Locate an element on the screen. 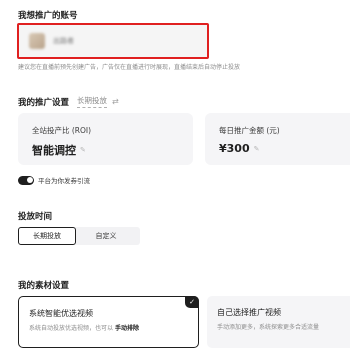 The image size is (350, 348). budget-value: ¥300 is located at coordinates (234, 148).